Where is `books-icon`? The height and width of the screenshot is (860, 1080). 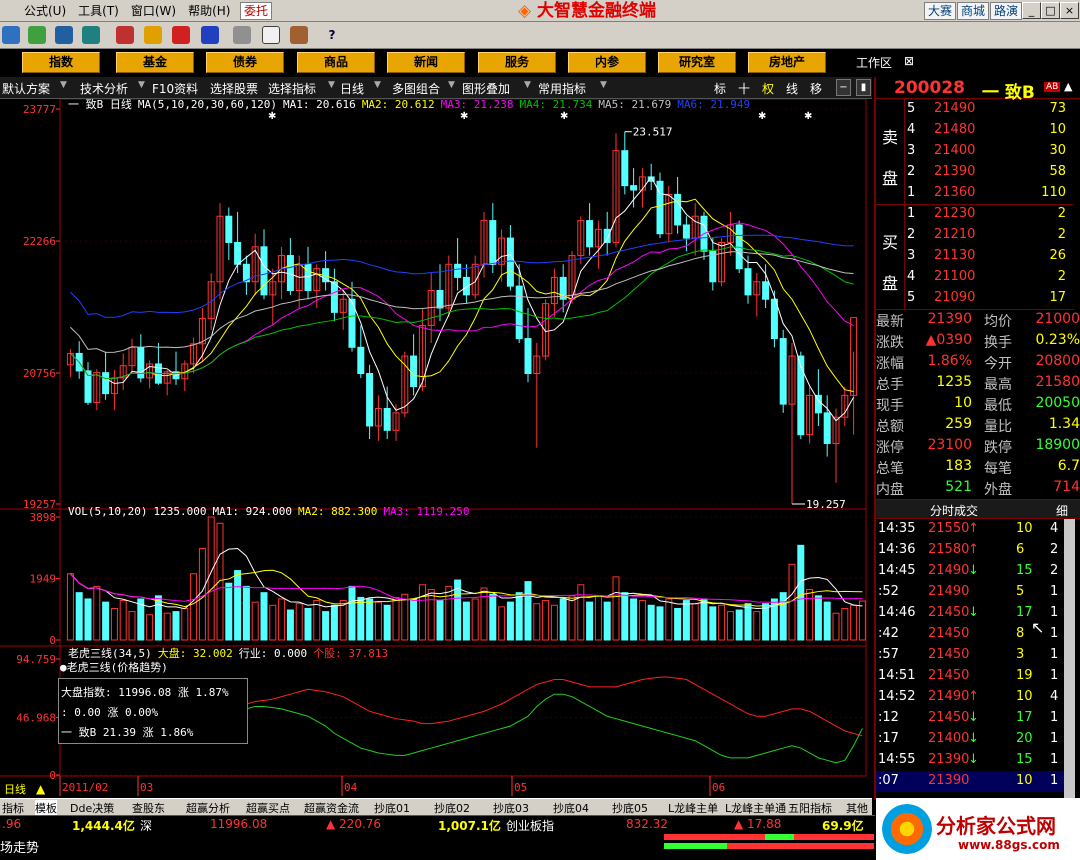
books-icon is located at coordinates (299, 35).